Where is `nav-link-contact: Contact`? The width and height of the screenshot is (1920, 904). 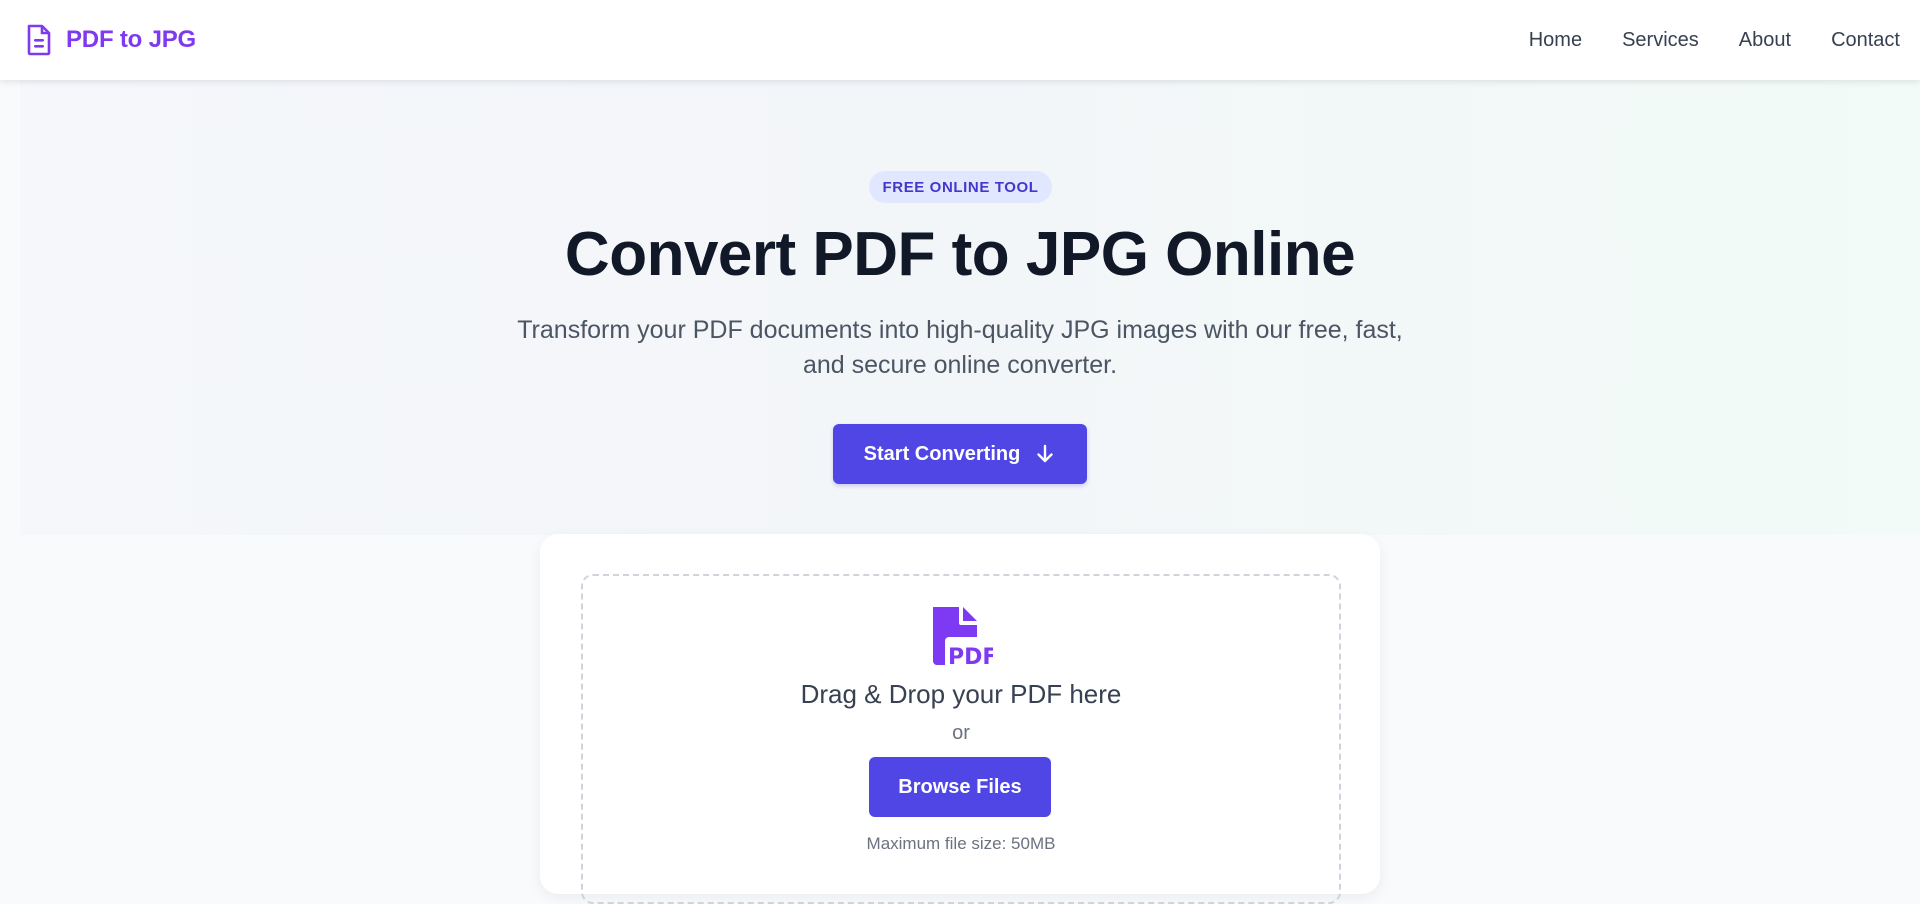 nav-link-contact: Contact is located at coordinates (1865, 40).